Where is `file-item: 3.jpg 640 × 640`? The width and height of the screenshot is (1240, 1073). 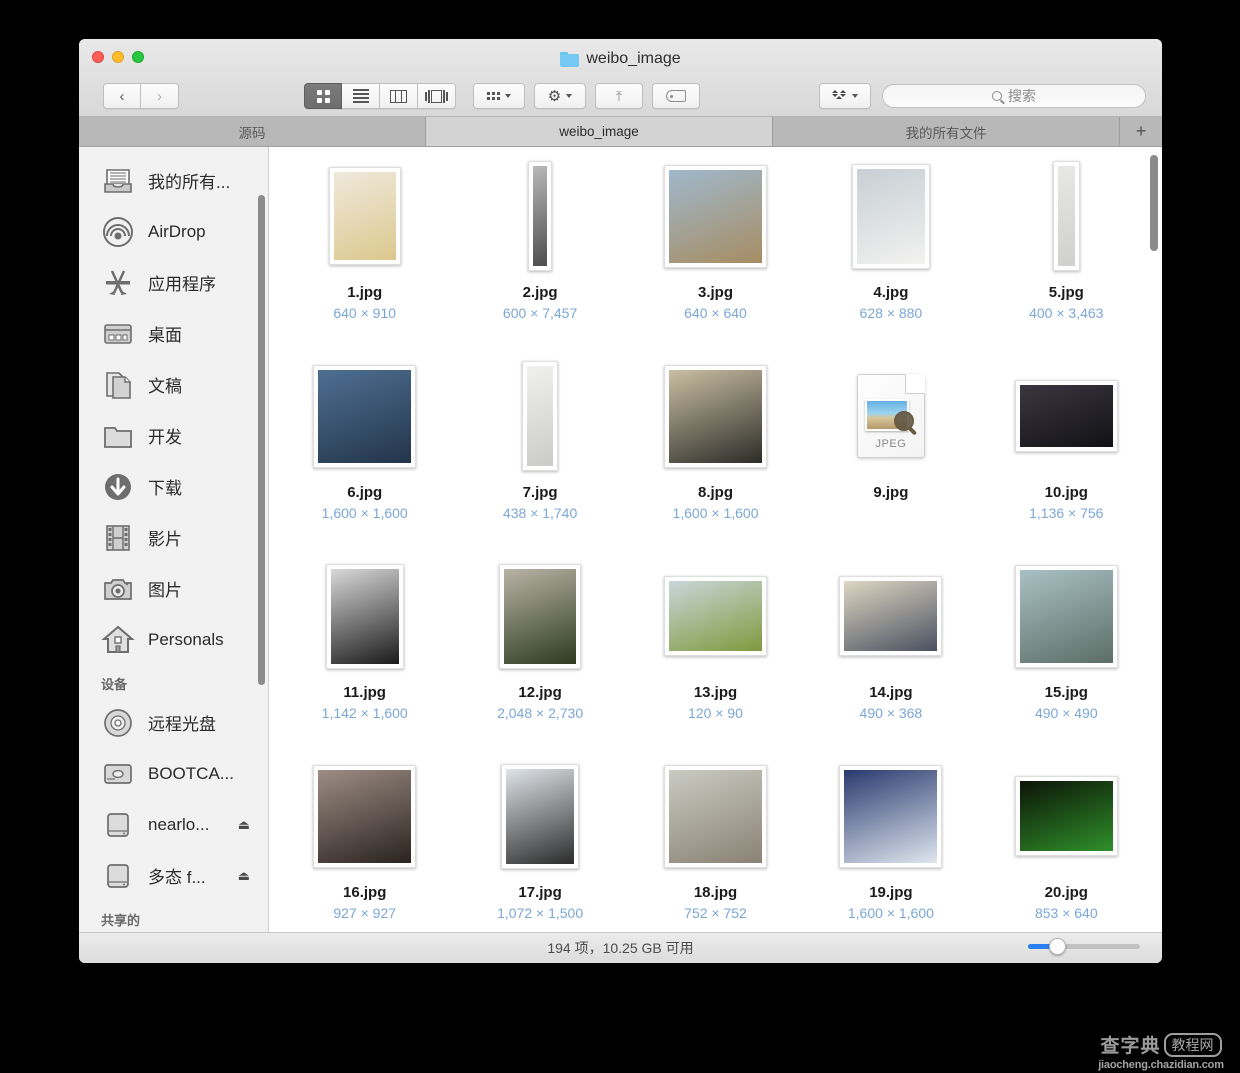 file-item: 3.jpg 640 × 640 is located at coordinates (715, 261).